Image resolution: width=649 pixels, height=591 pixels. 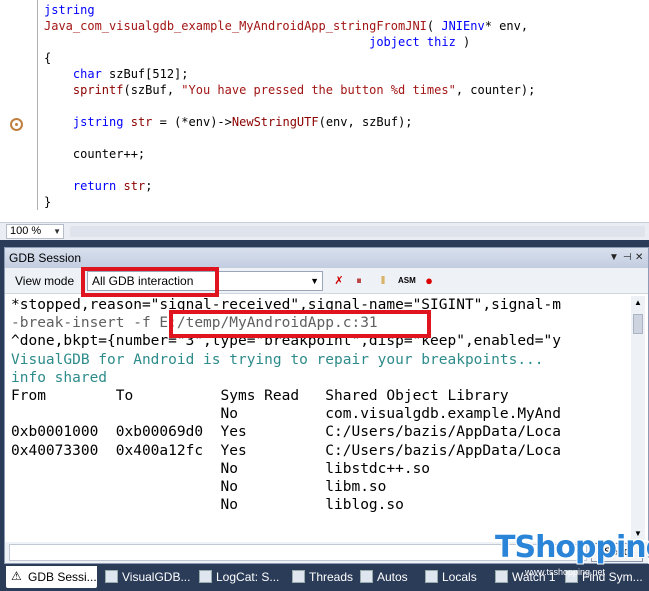 I want to click on view-mode-label: View mode, so click(x=45, y=281).